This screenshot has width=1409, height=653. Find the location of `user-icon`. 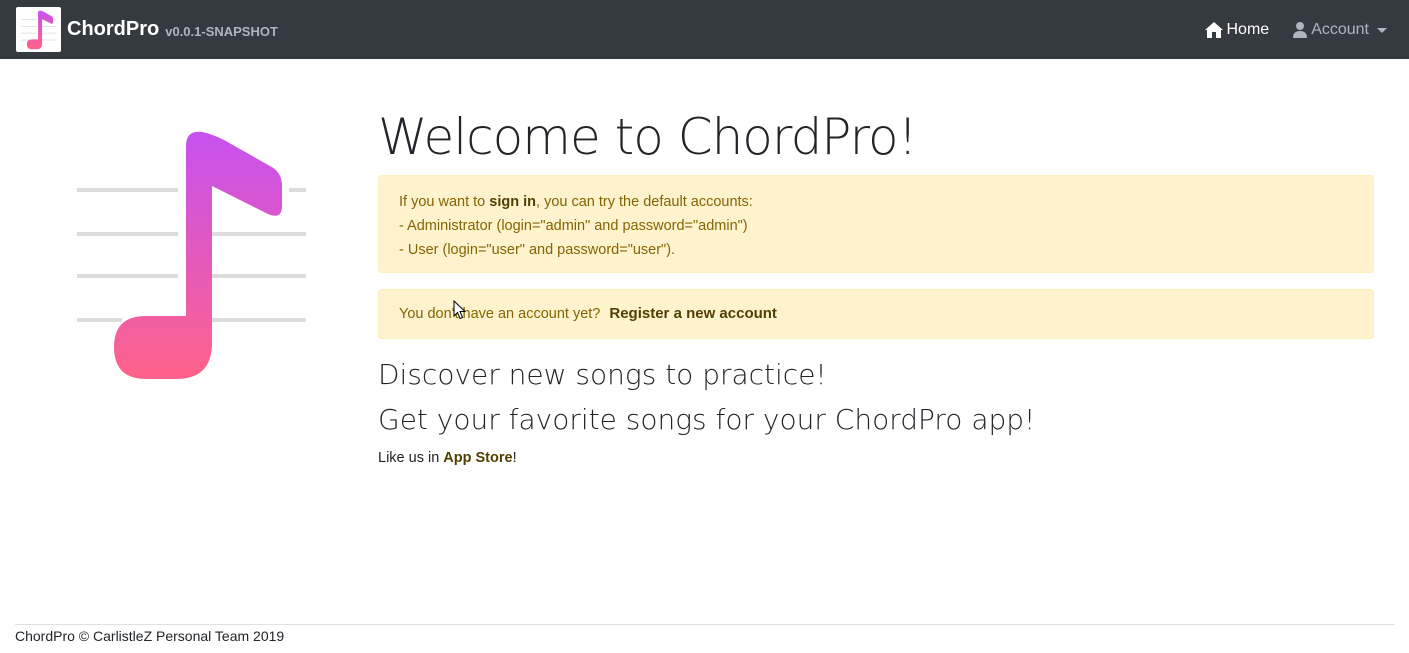

user-icon is located at coordinates (1300, 29).